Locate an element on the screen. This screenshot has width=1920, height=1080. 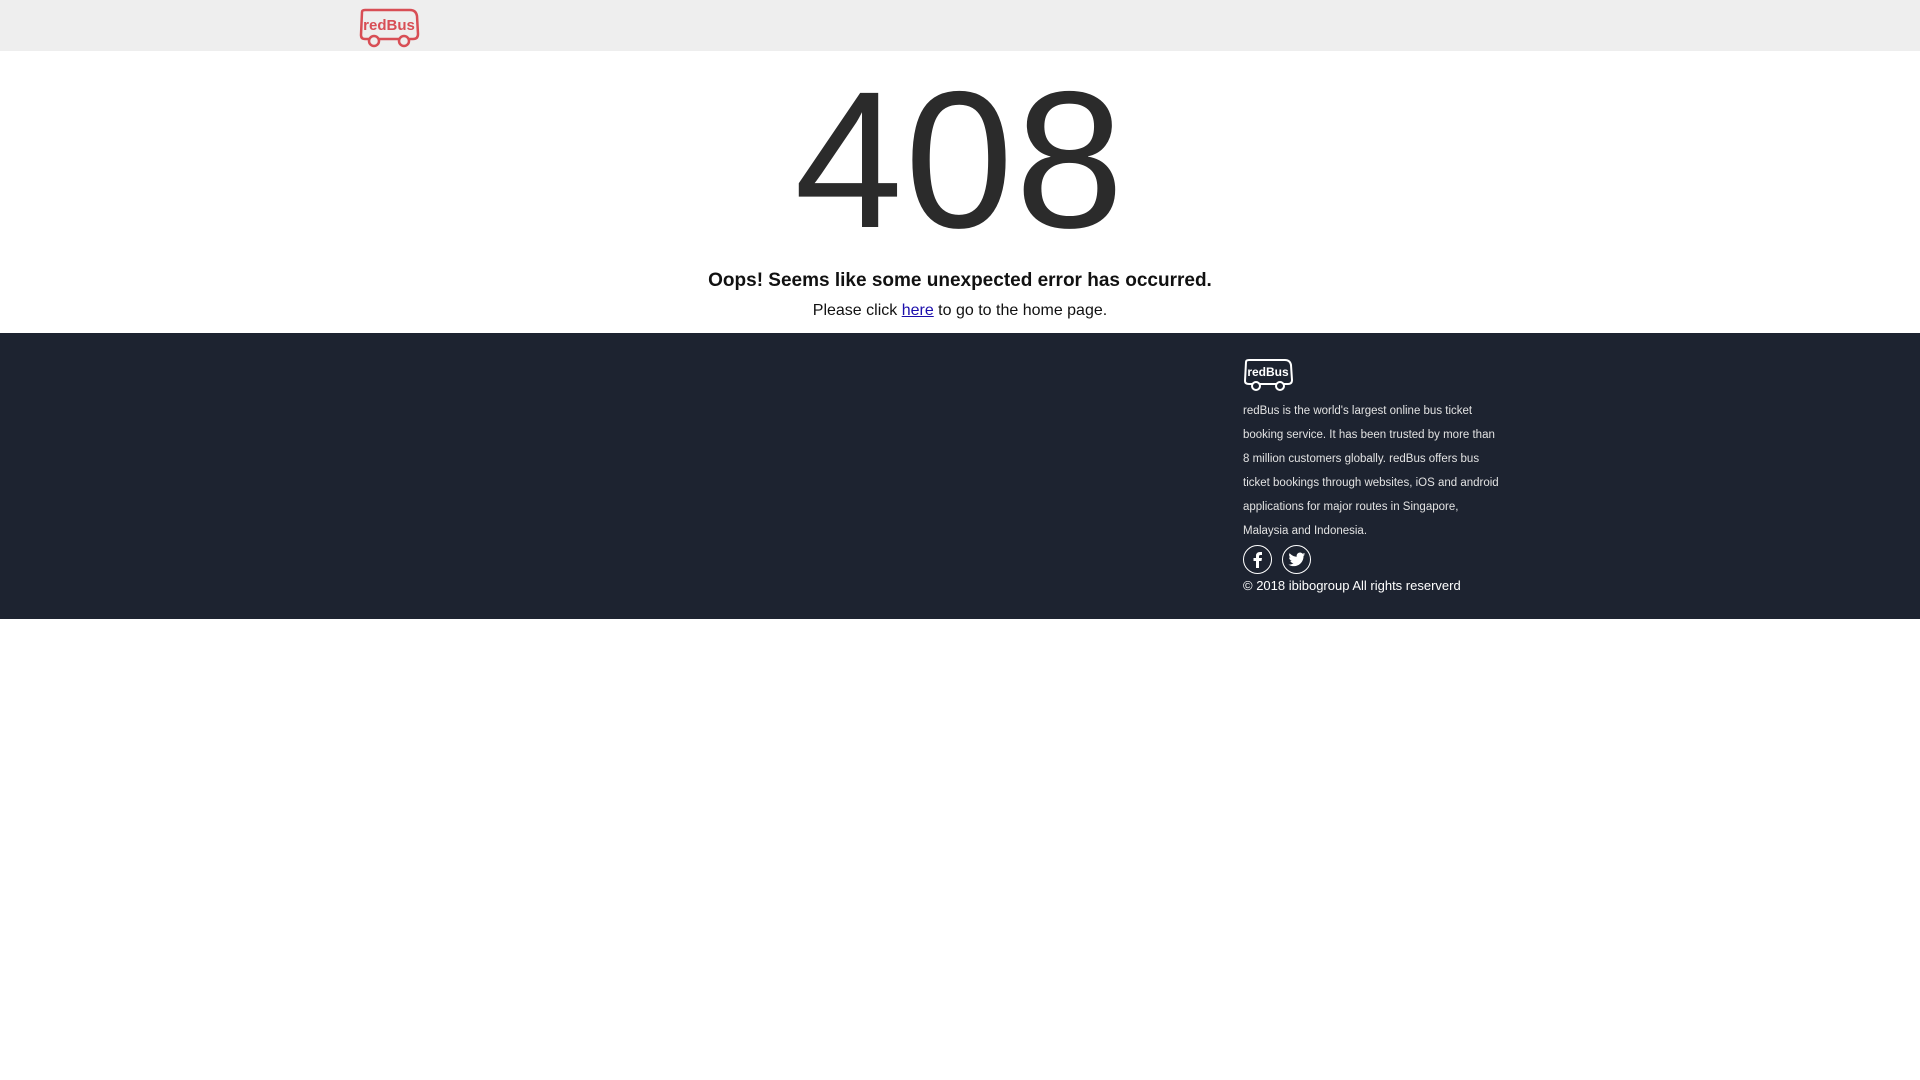
redbus-logo: redBus is located at coordinates (389, 28).